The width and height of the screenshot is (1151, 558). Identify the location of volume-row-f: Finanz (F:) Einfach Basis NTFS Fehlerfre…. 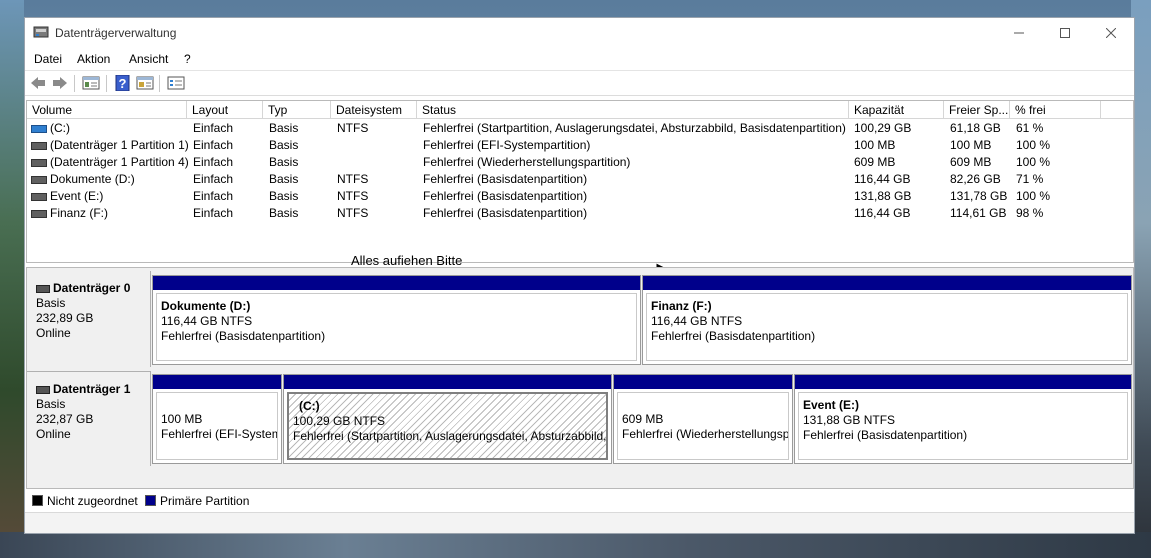
(580, 213).